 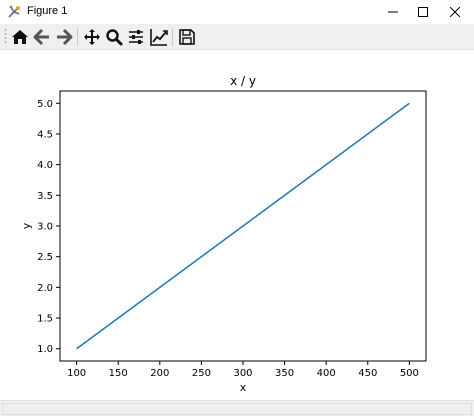 I want to click on home-button, so click(x=20, y=37).